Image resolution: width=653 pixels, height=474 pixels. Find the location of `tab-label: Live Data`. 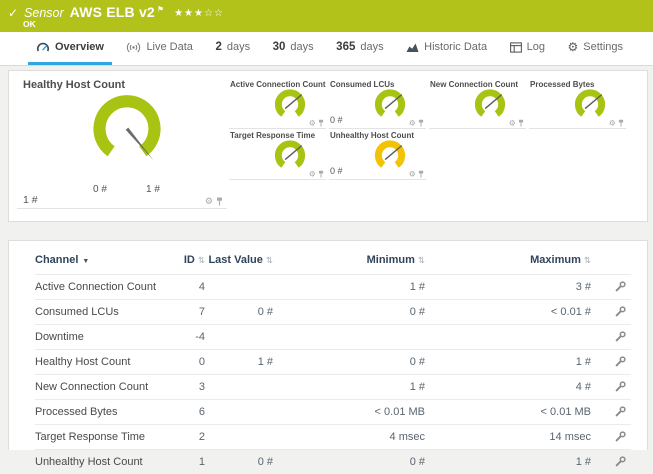

tab-label: Live Data is located at coordinates (169, 47).